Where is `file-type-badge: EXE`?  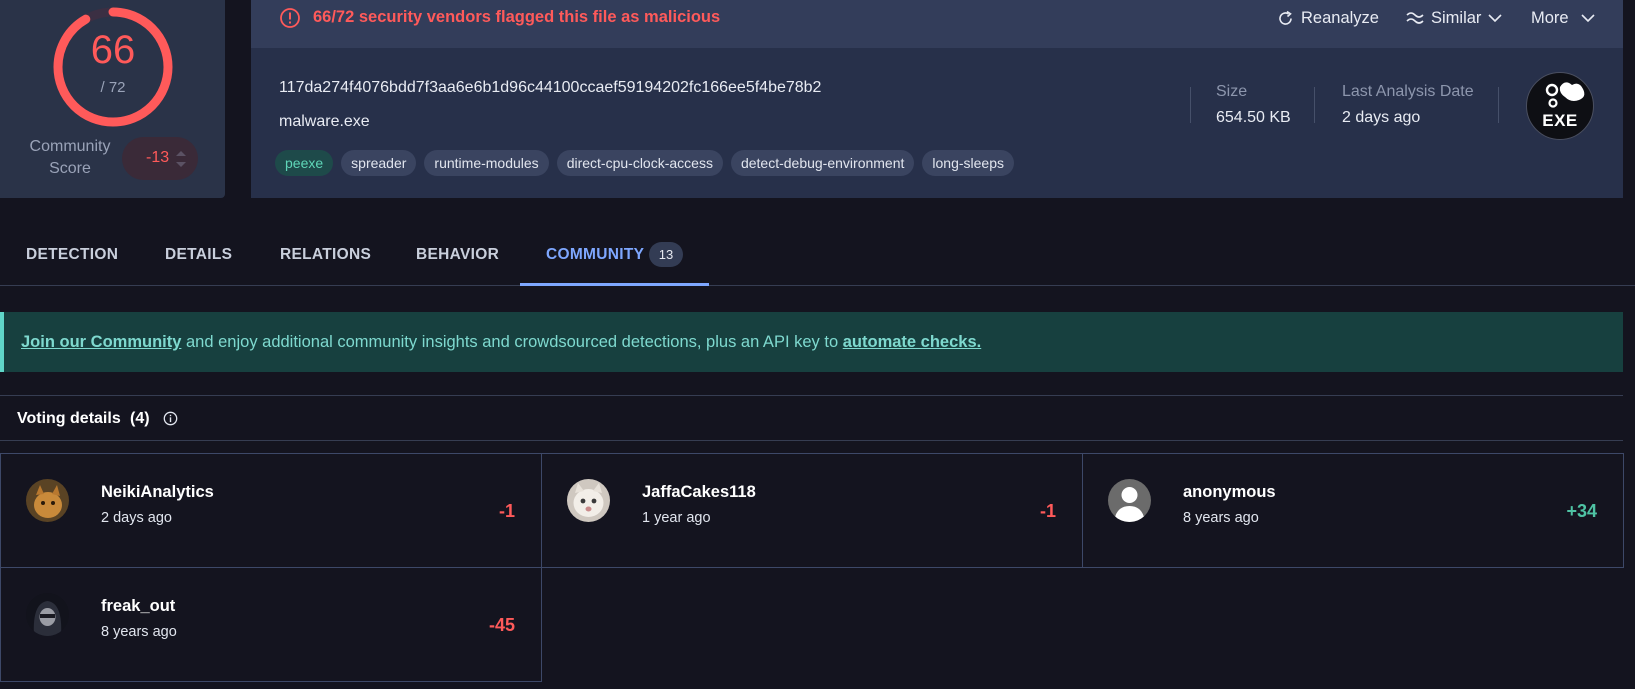 file-type-badge: EXE is located at coordinates (1560, 106).